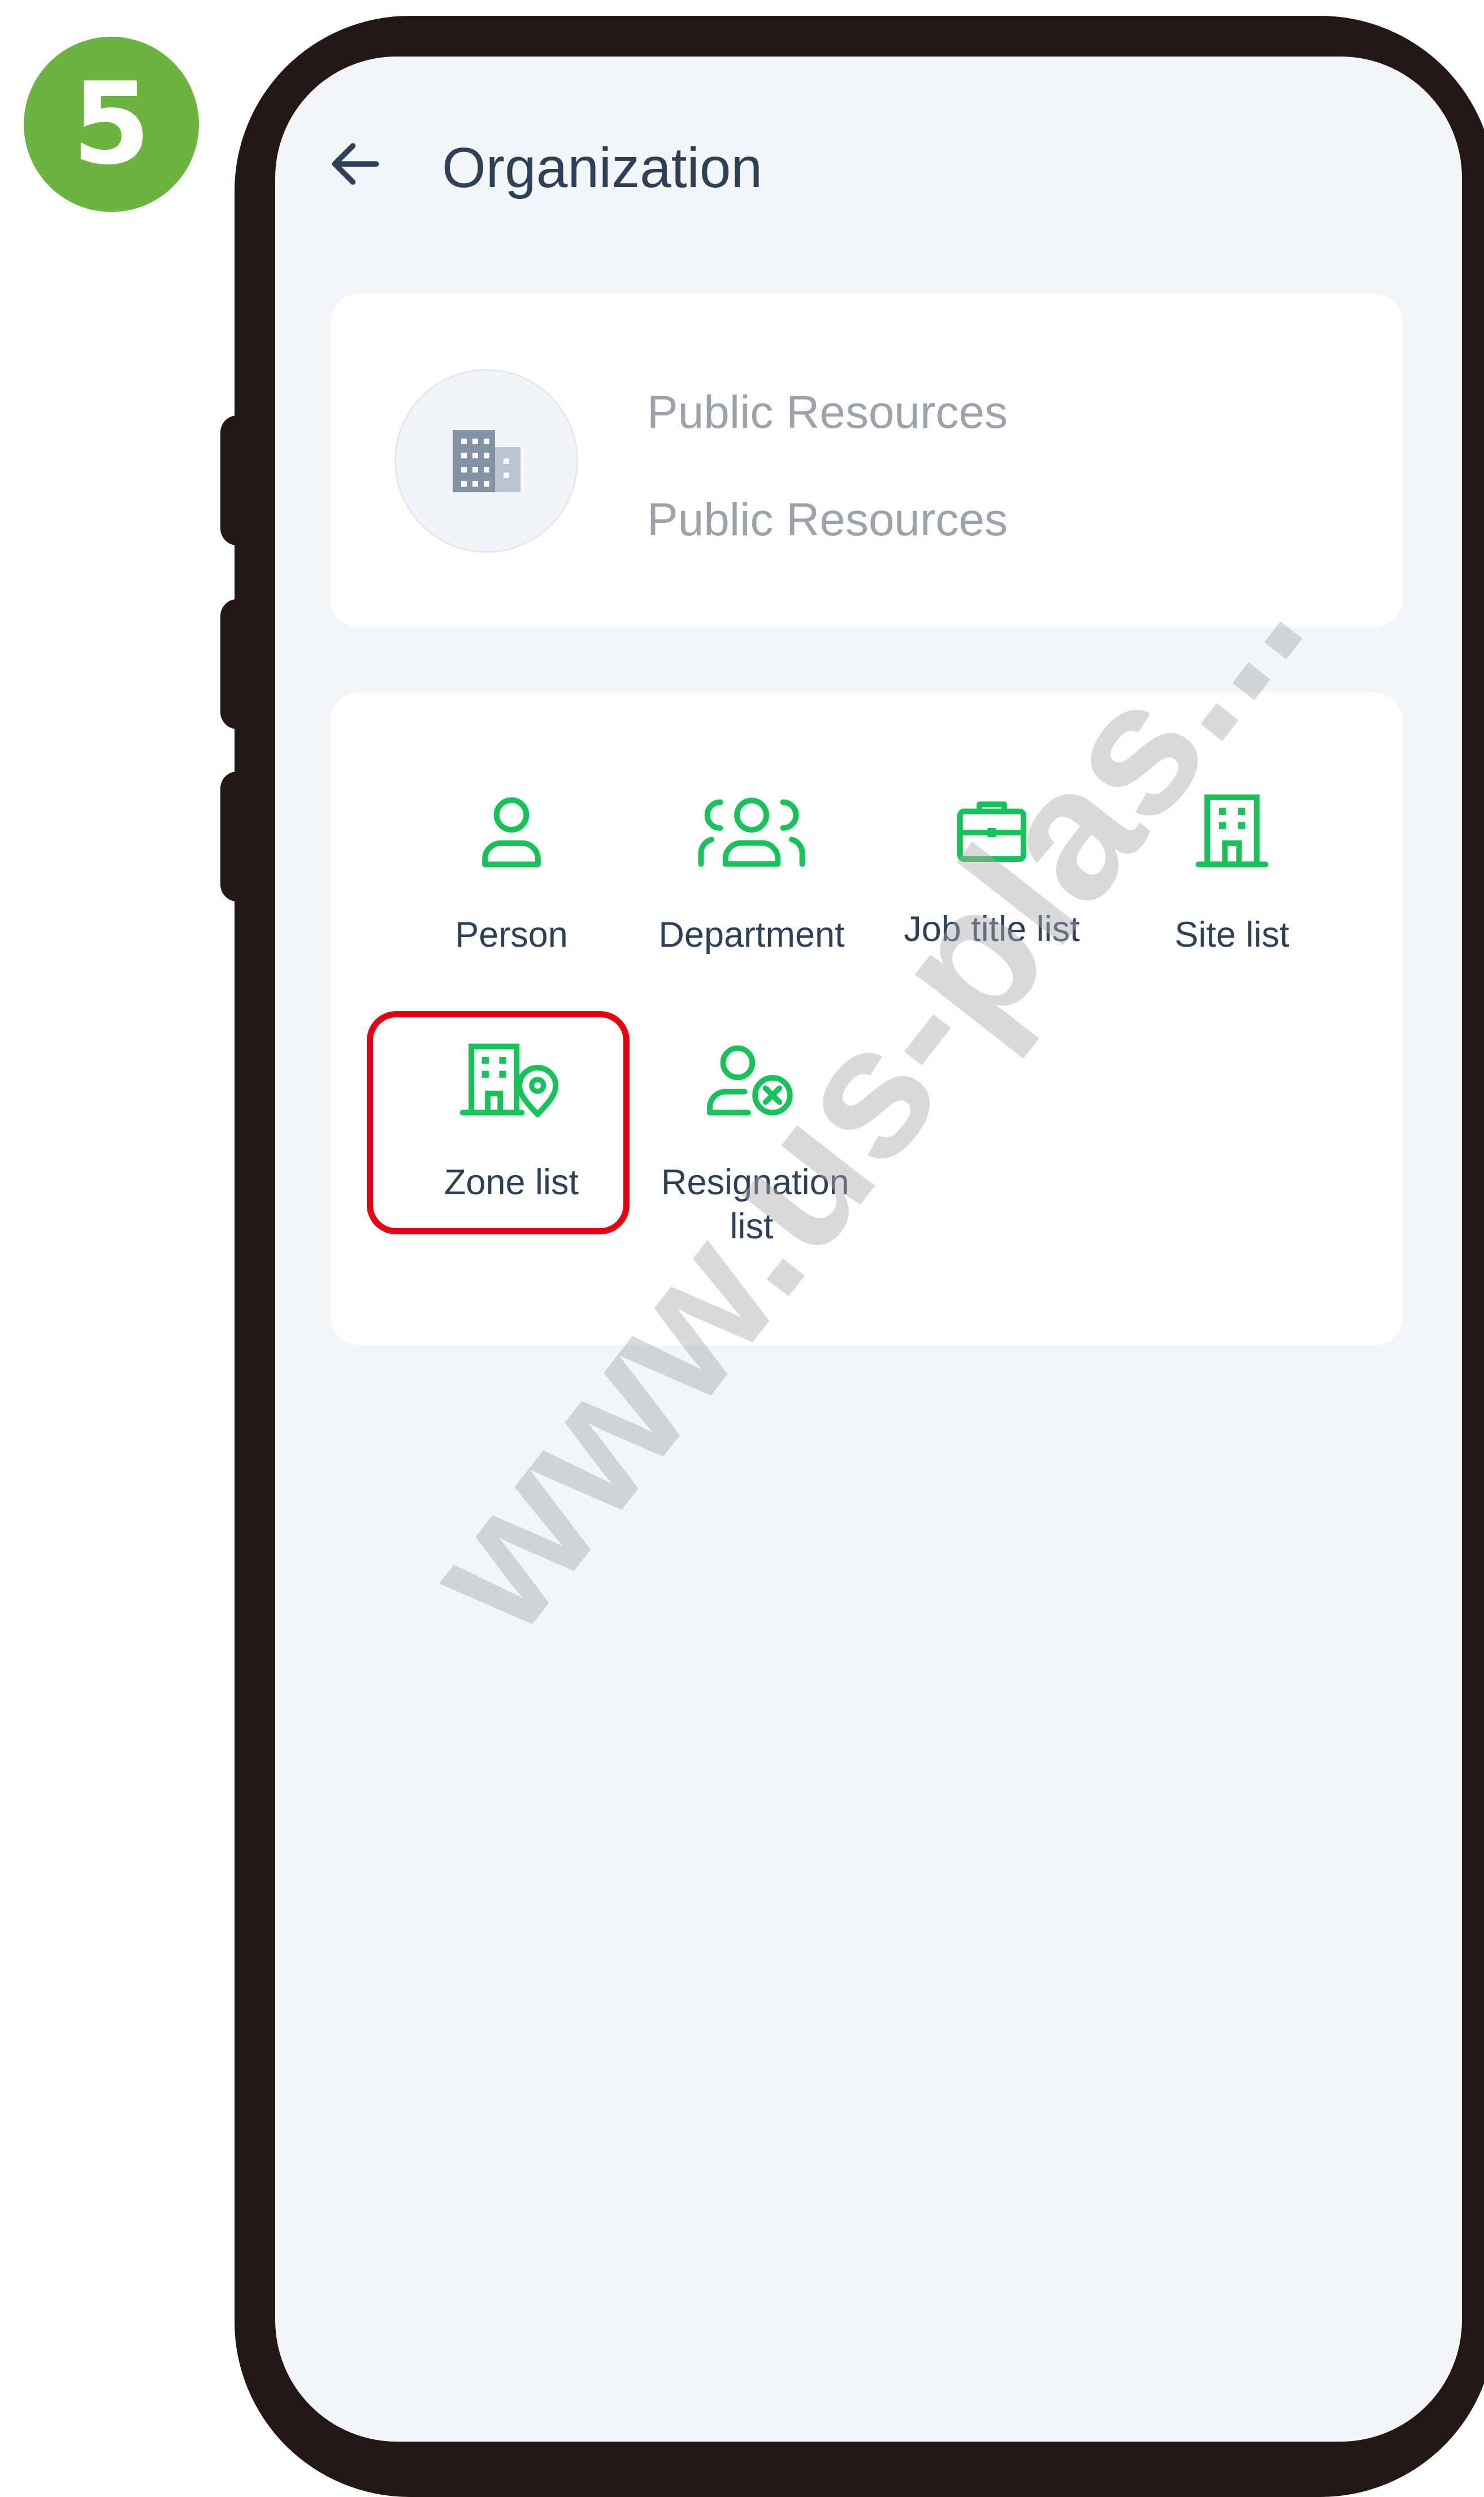 The width and height of the screenshot is (1484, 2497). What do you see at coordinates (512, 876) in the screenshot?
I see `menu-item-person: Person` at bounding box center [512, 876].